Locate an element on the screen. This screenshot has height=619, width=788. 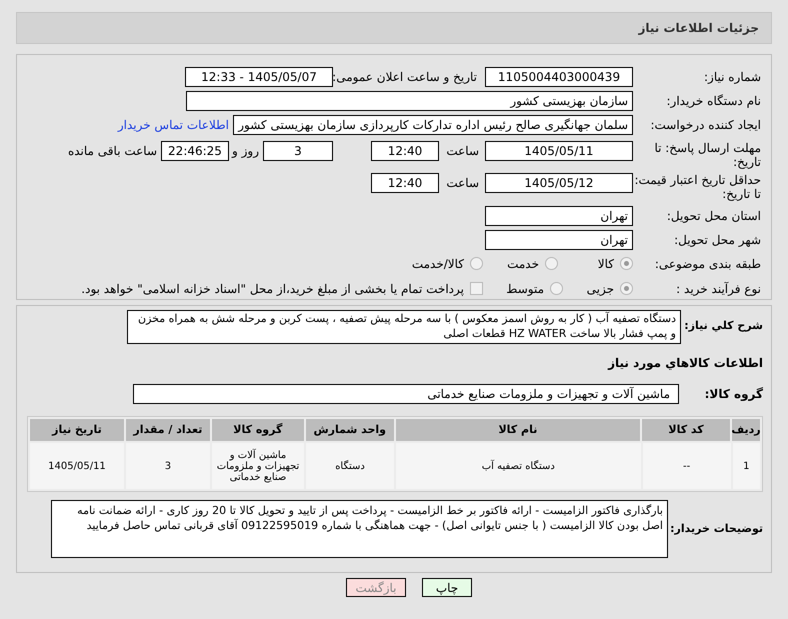
table-cell: دستگاه تصفیه آب is located at coordinates (518, 466).